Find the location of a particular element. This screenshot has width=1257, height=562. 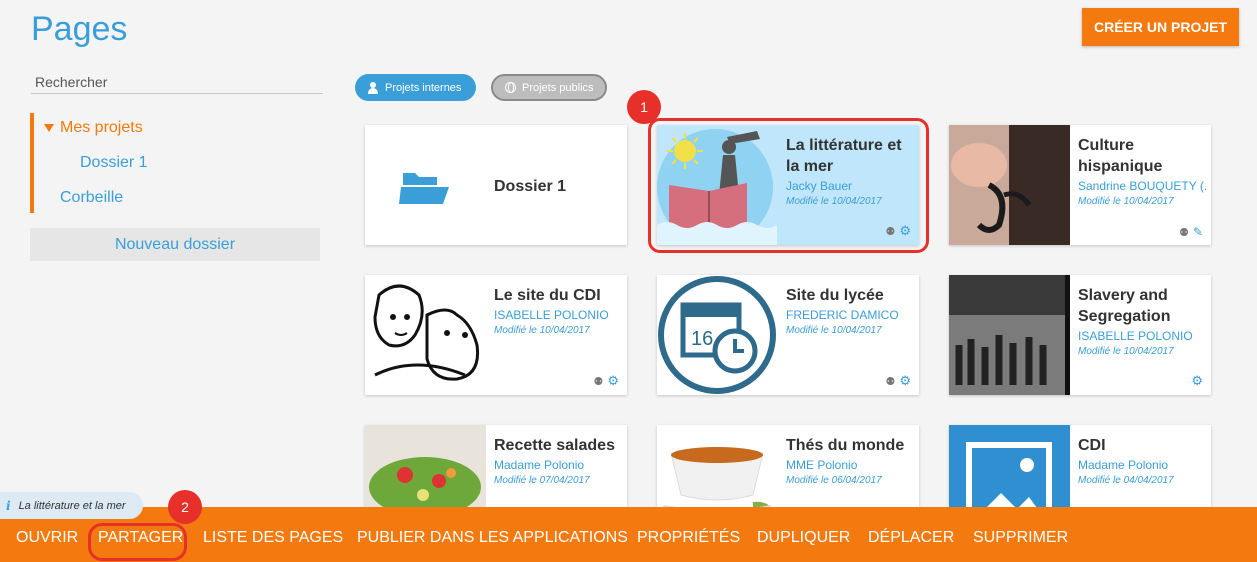

calendar-clock-icon: 16 is located at coordinates (717, 335).